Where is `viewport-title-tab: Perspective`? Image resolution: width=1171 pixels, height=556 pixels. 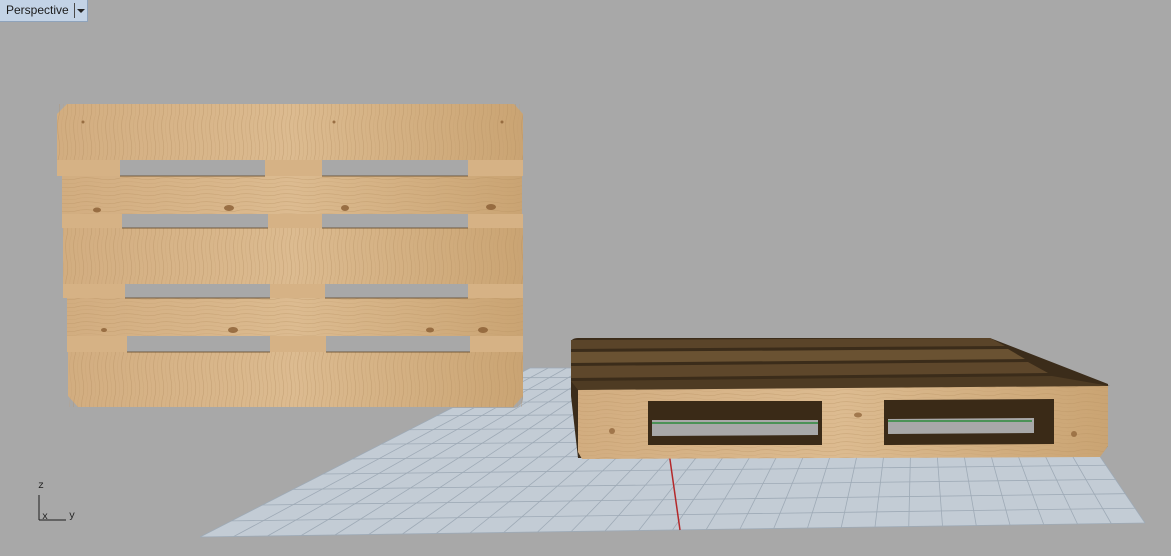
viewport-title-tab: Perspective is located at coordinates (44, 11).